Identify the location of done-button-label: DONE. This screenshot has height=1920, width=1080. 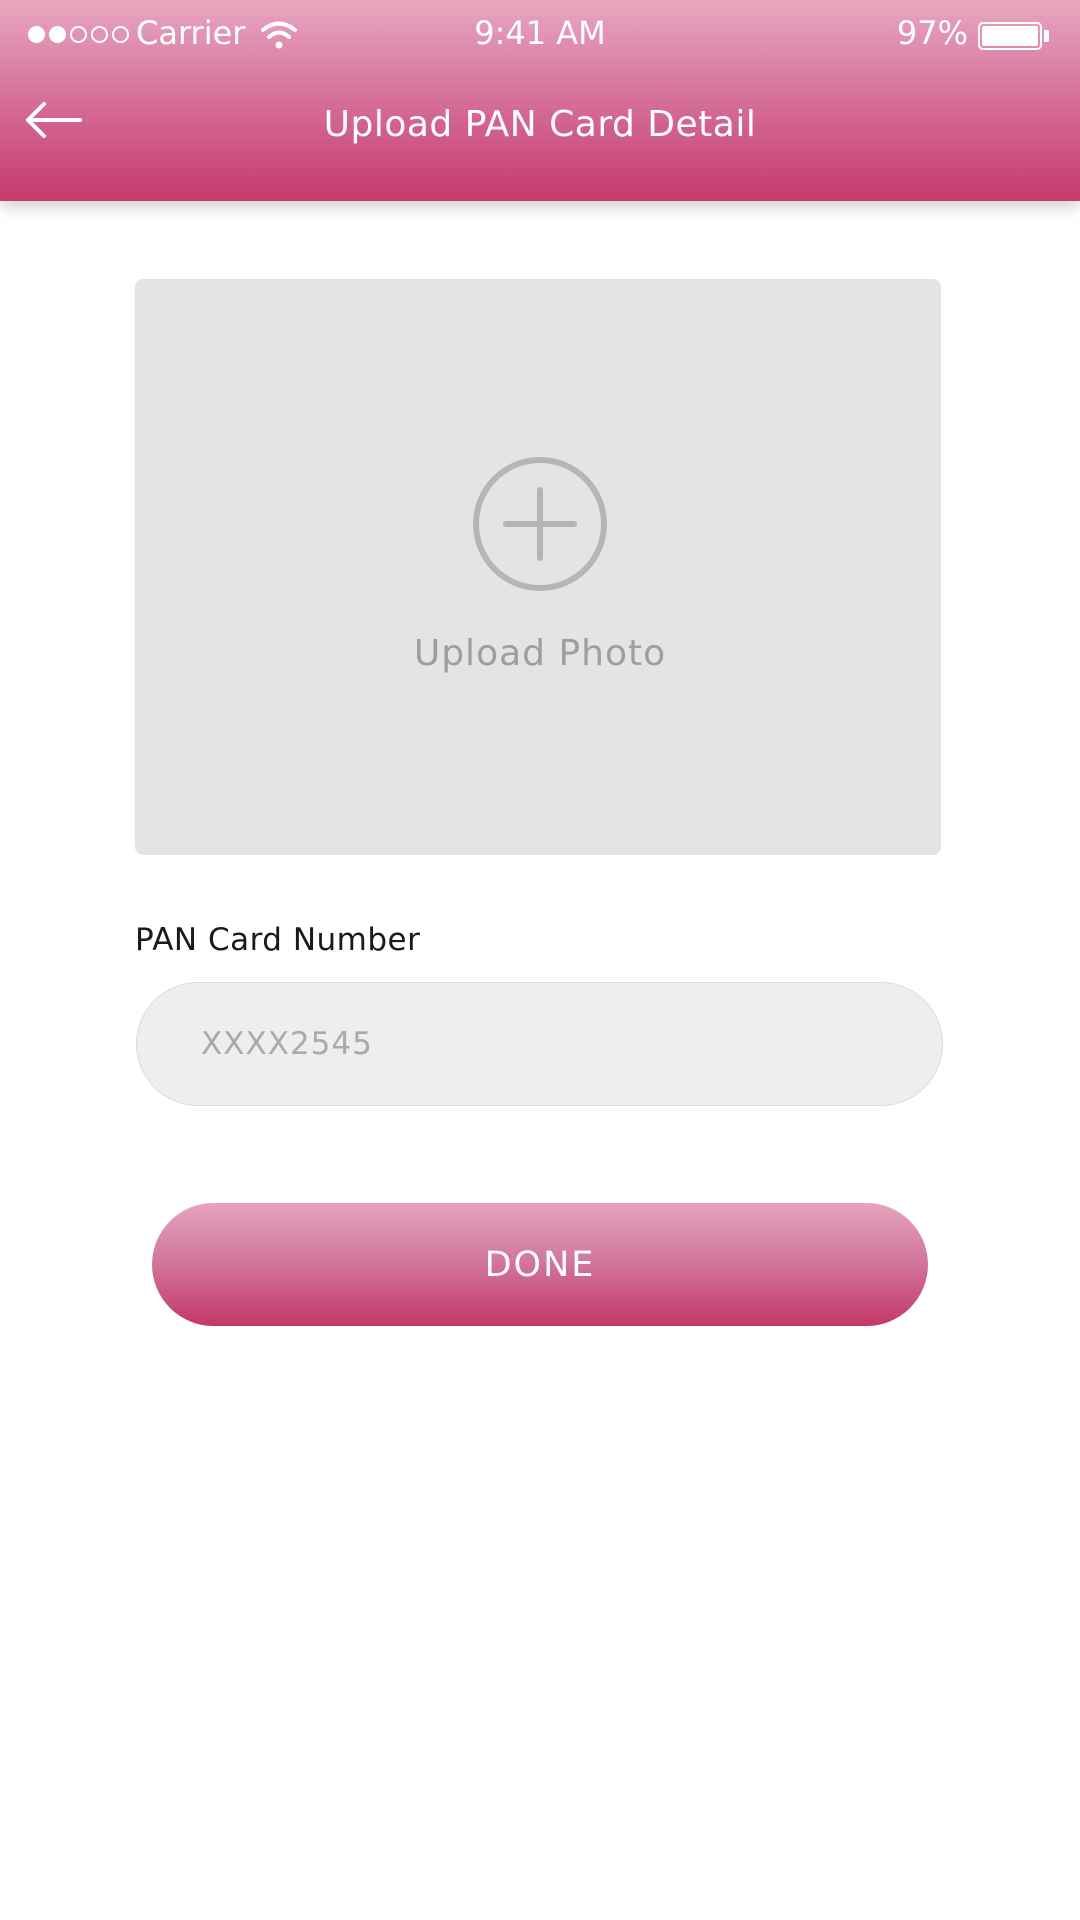
(540, 1264).